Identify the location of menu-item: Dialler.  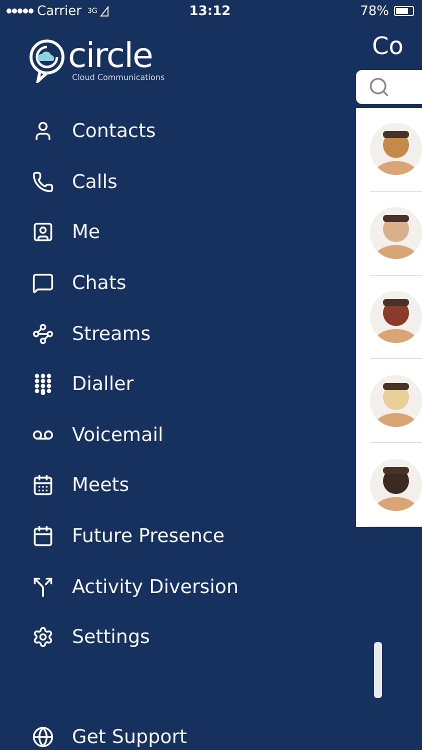
(178, 384).